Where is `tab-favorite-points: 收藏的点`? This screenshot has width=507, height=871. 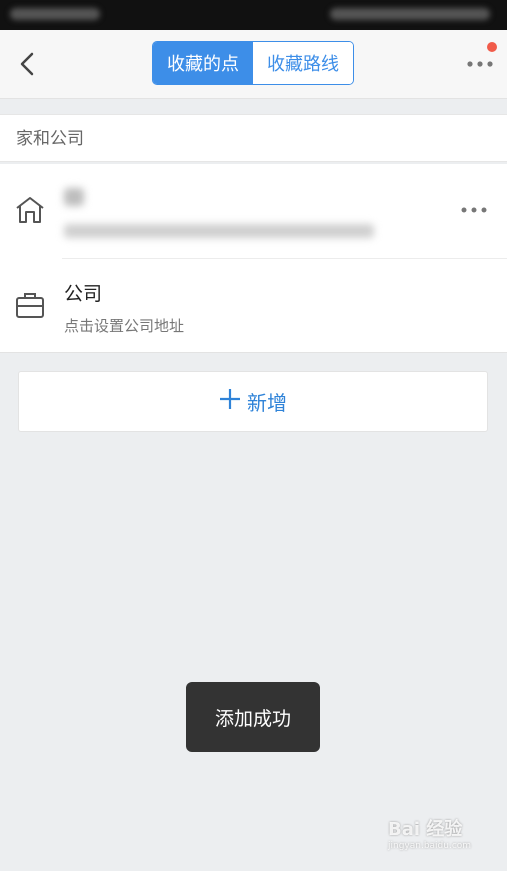 tab-favorite-points: 收藏的点 is located at coordinates (203, 63).